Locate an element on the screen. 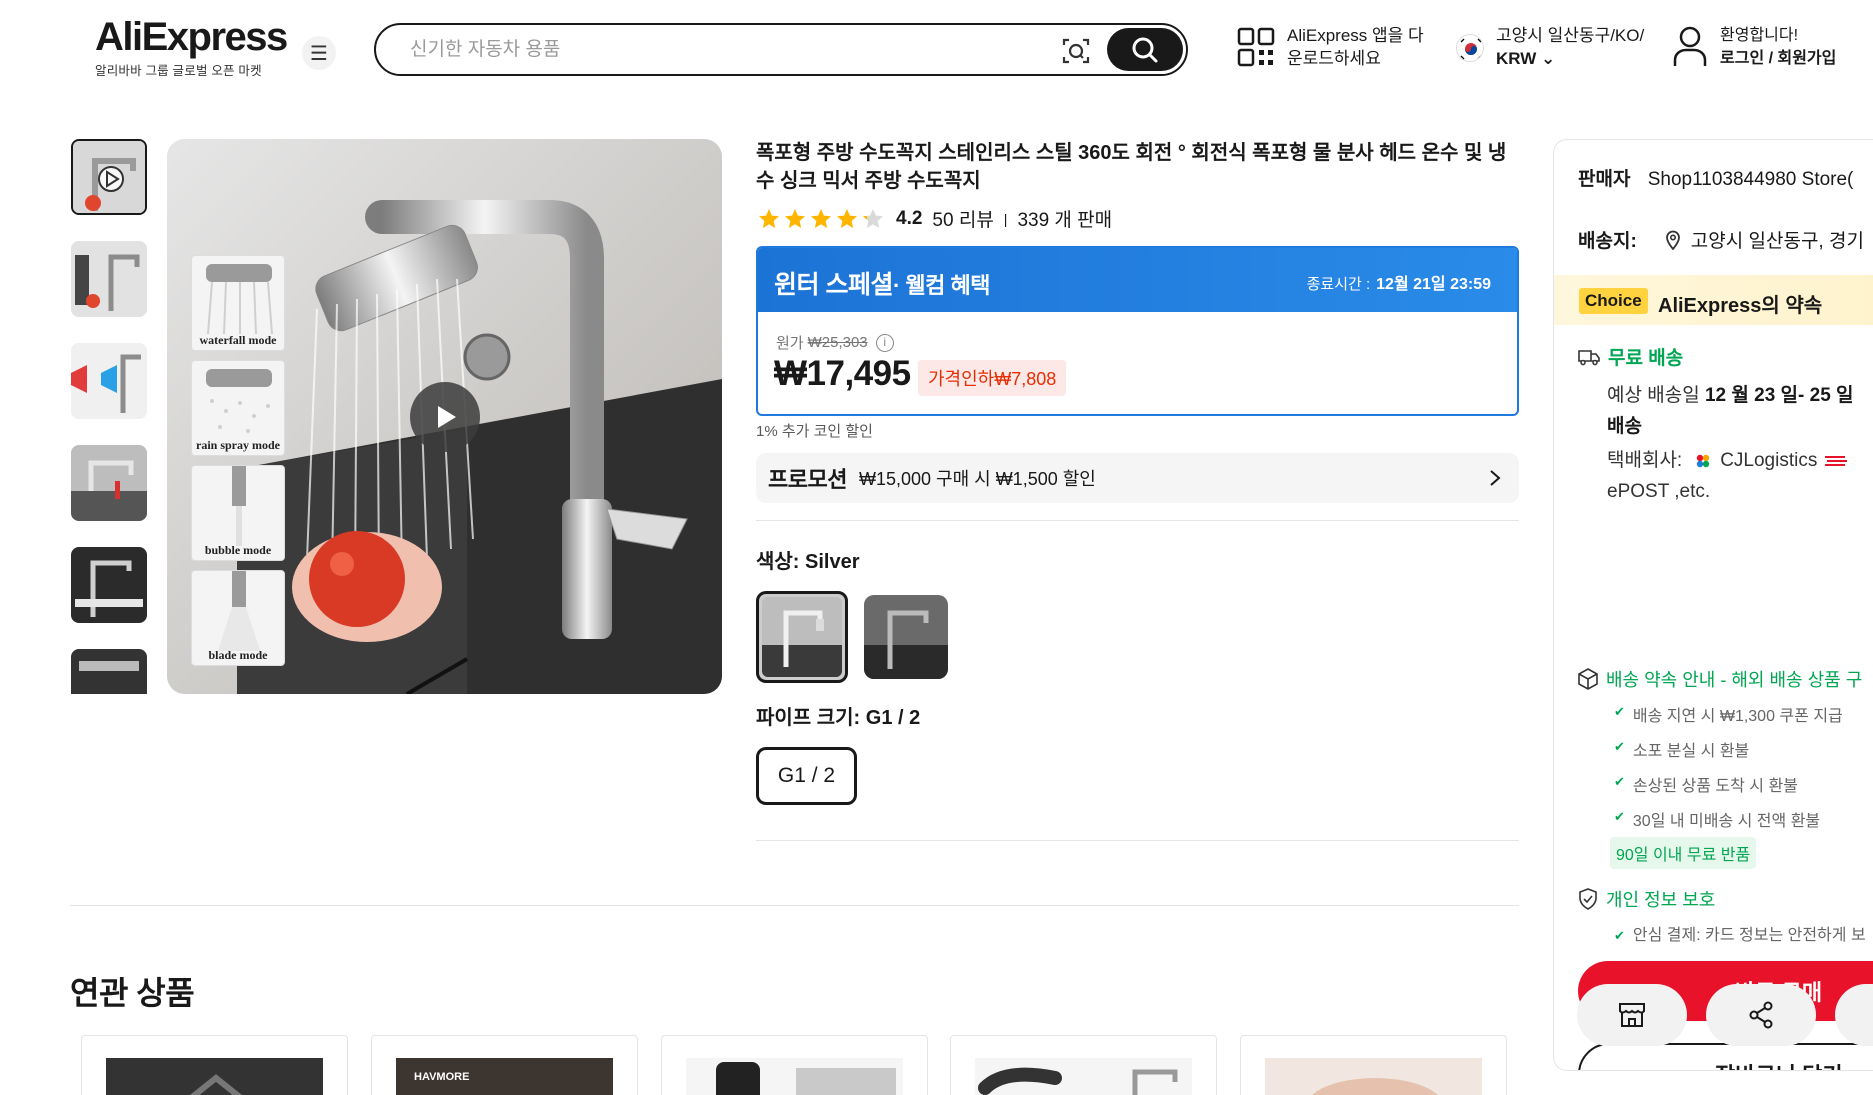 This screenshot has height=1095, width=1873. user-icon is located at coordinates (1690, 46).